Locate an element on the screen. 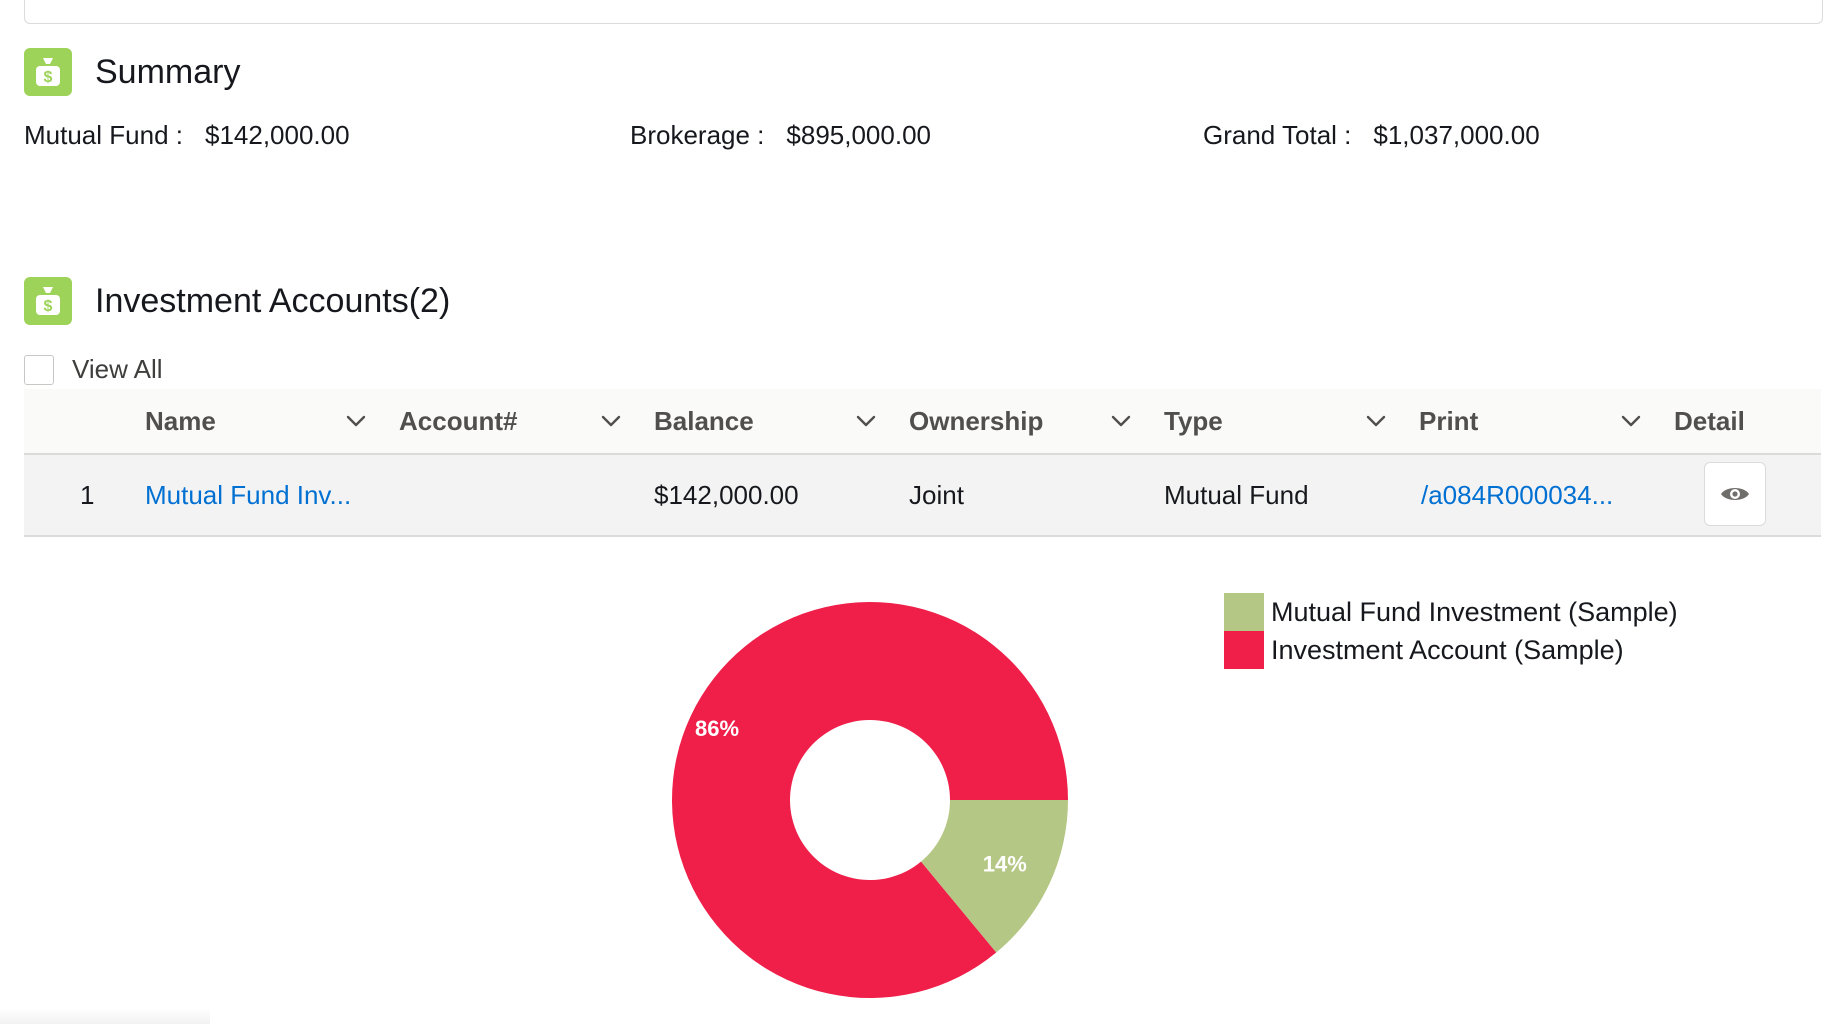 The width and height of the screenshot is (1838, 1024). summary-grand-total: Grand Total : $1,037,000.00 is located at coordinates (1371, 135).